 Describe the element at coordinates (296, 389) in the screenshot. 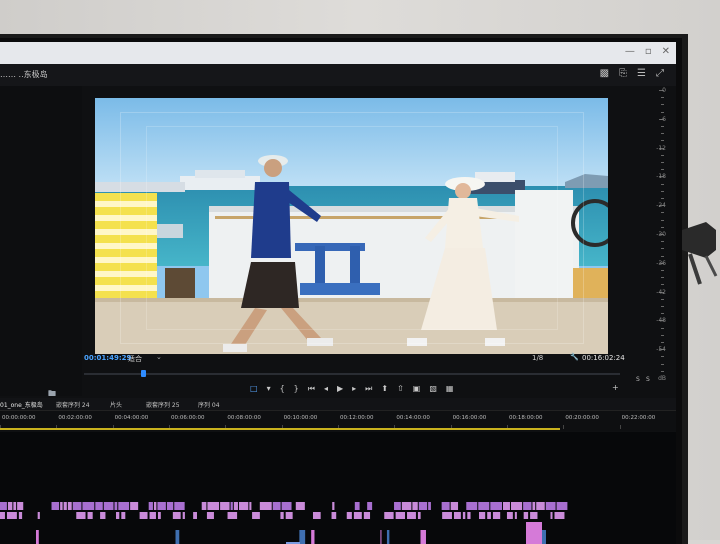

I see `mark-out-icon: }` at that location.